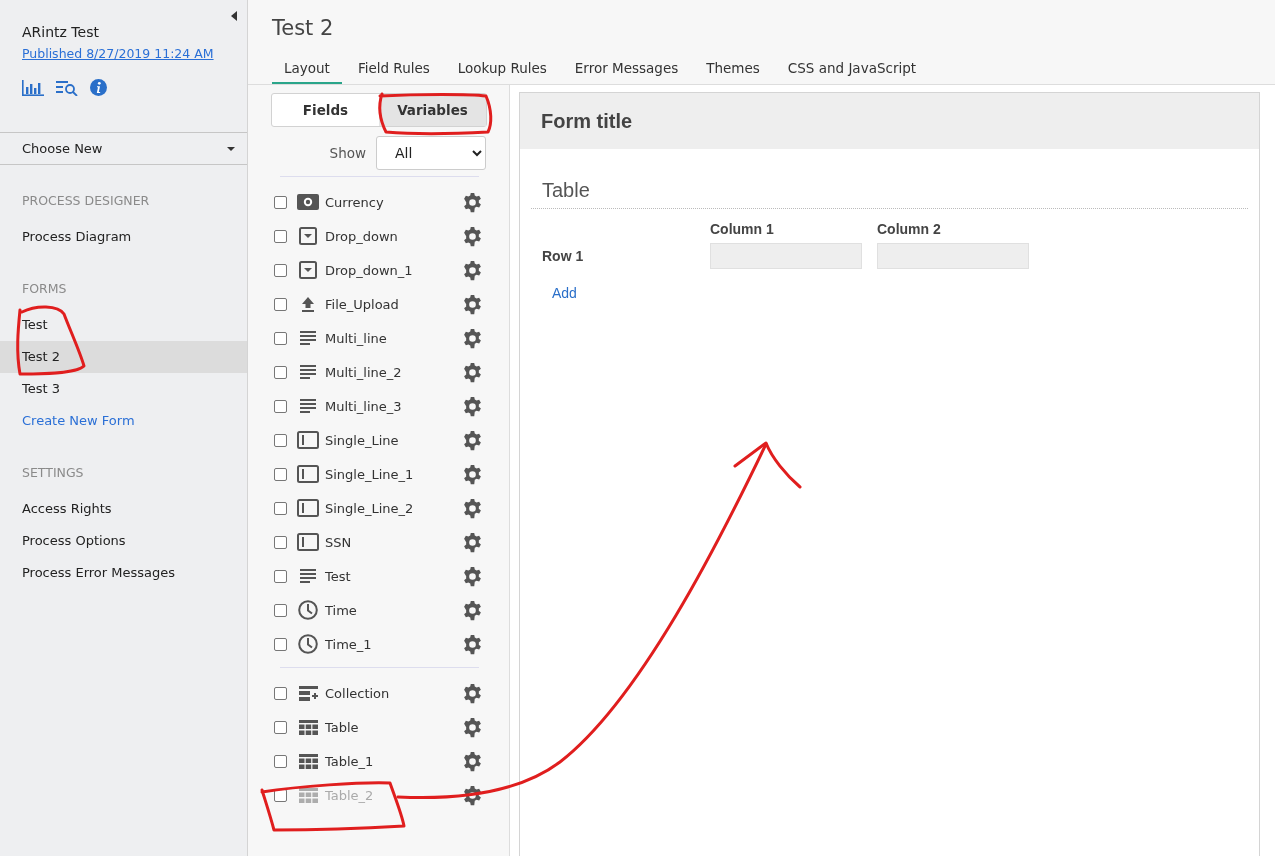  What do you see at coordinates (308, 644) in the screenshot?
I see `clock-icon` at bounding box center [308, 644].